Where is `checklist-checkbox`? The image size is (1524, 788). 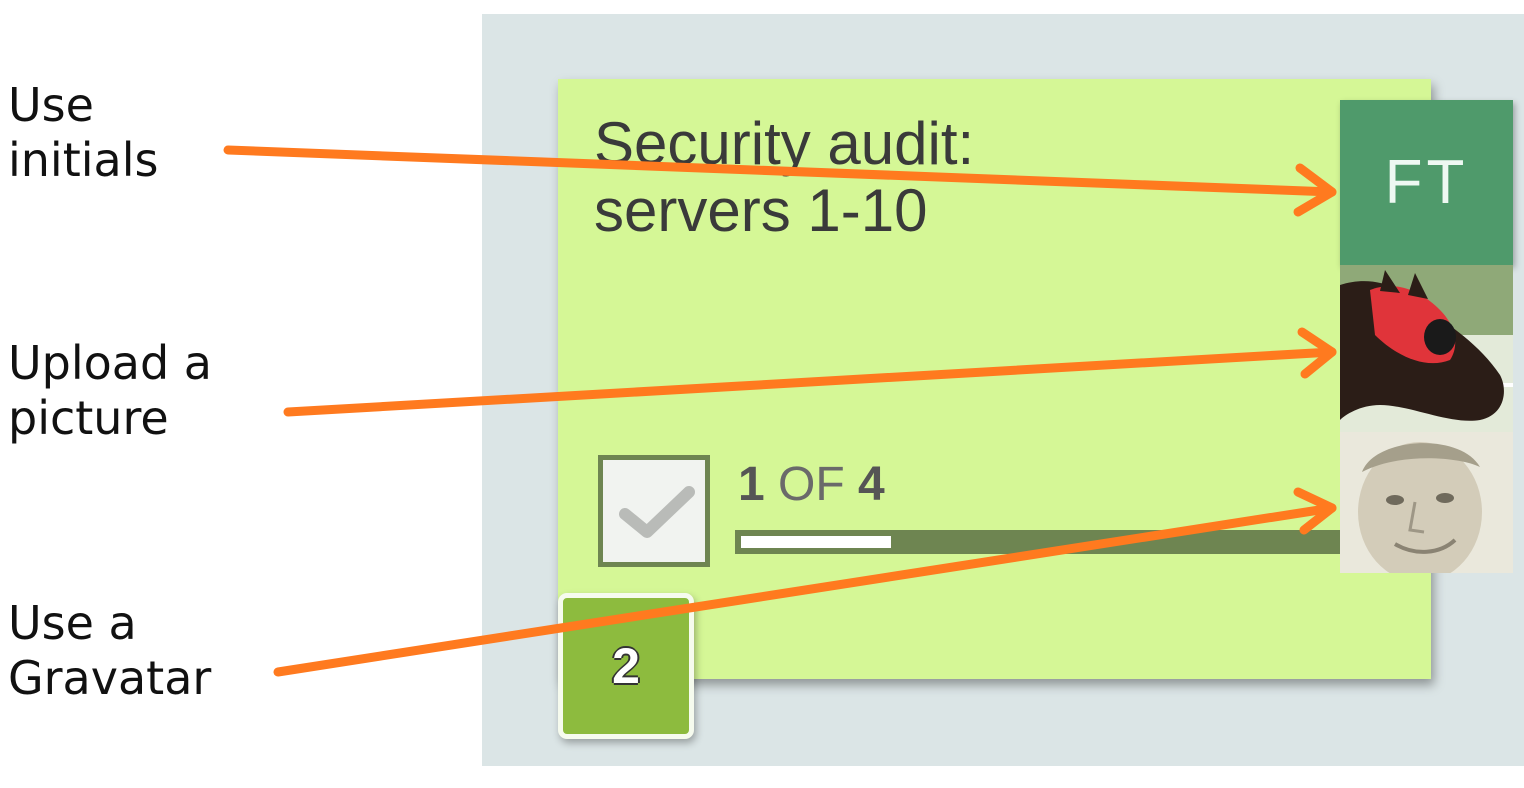 checklist-checkbox is located at coordinates (654, 511).